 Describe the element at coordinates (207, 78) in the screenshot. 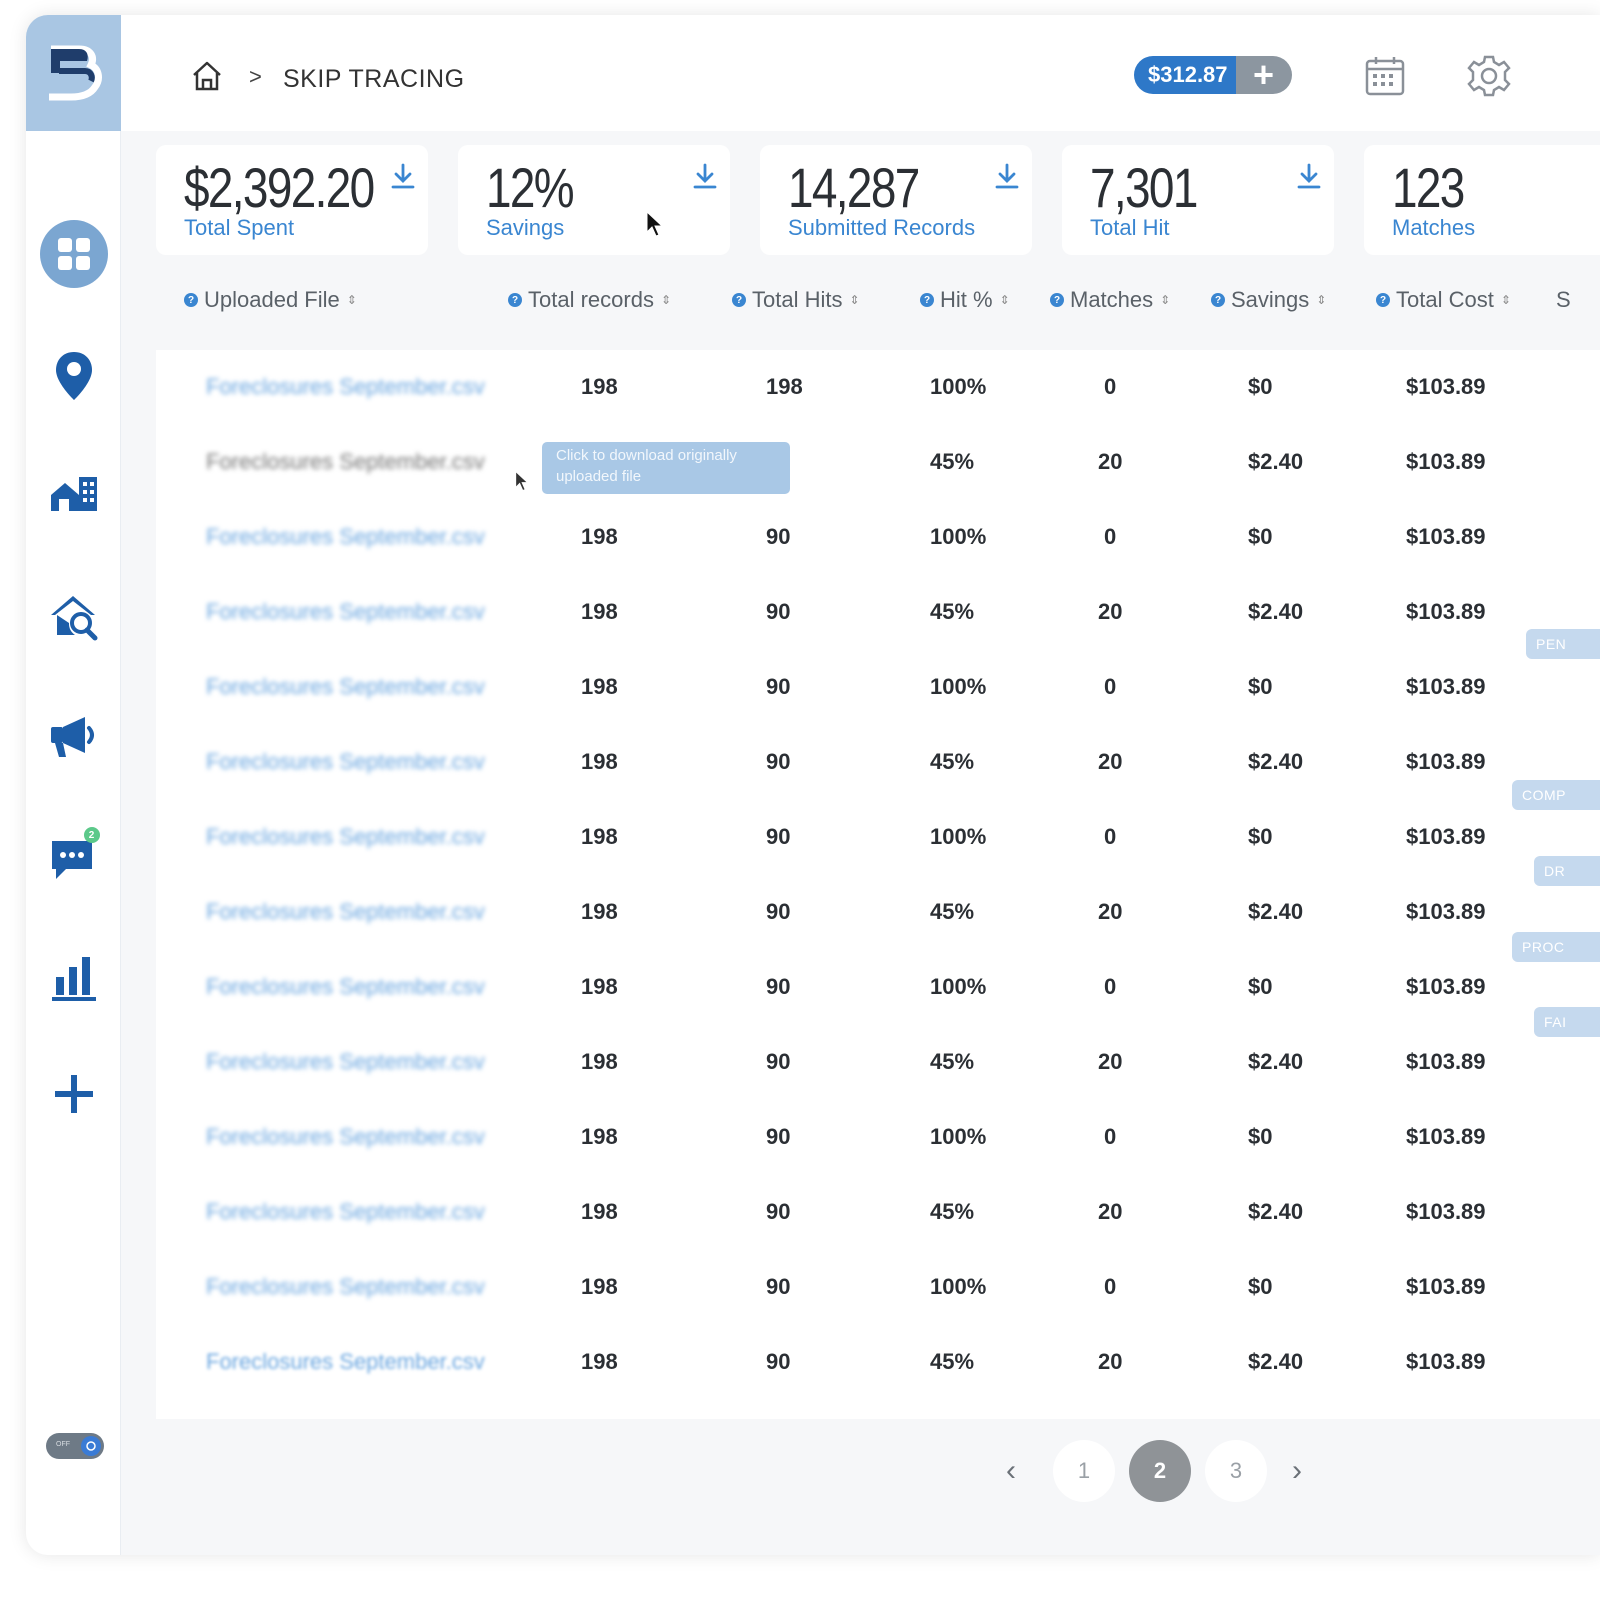

I see `home-icon` at that location.